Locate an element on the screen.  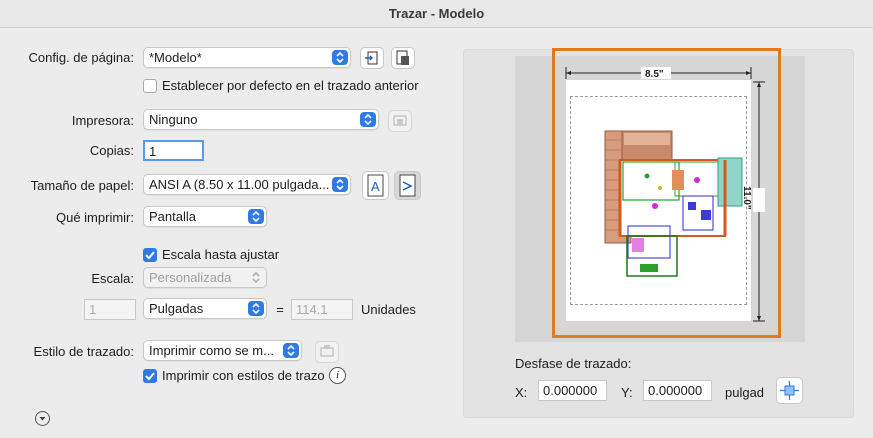
offset-y-label: Y: is located at coordinates (627, 392).